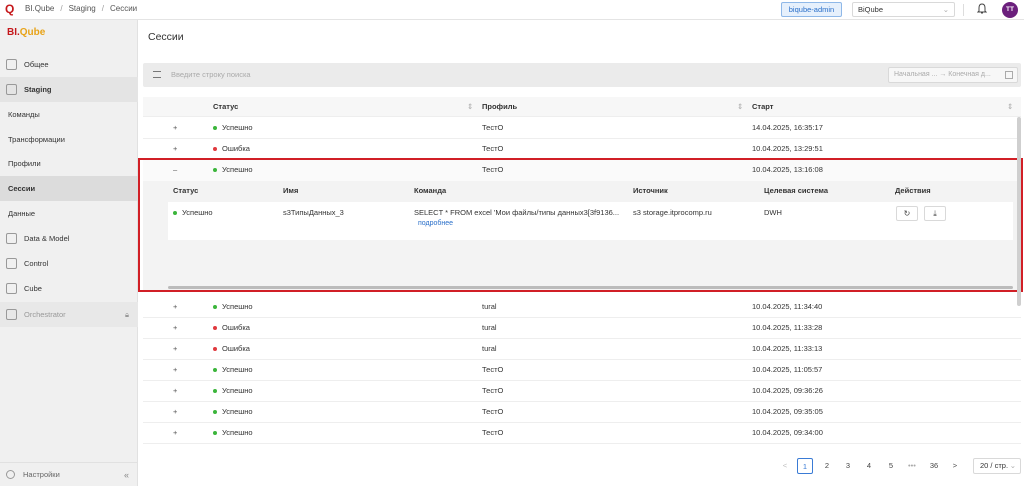 This screenshot has height=487, width=1024. Describe the element at coordinates (582, 433) in the screenshot. I see `table-row: + Успешно ТестО 10.04.2025, 09:34:00` at that location.